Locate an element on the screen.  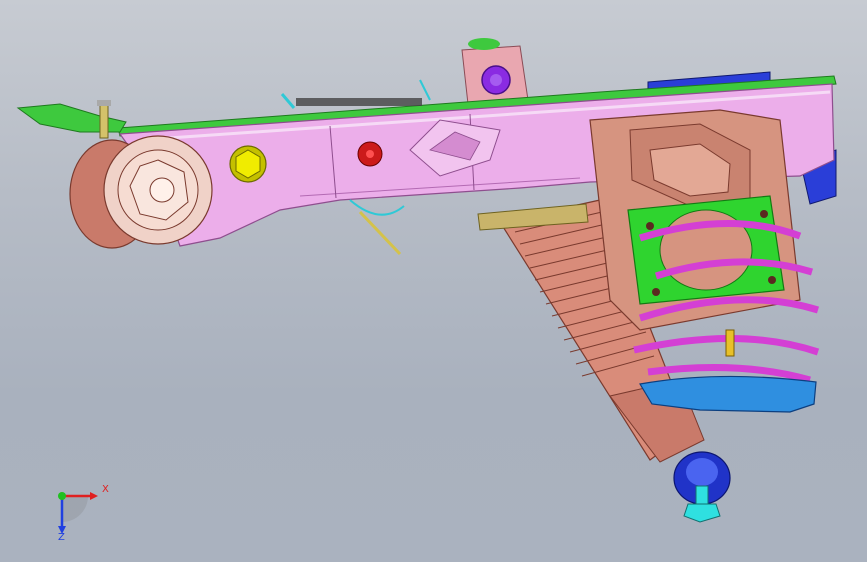
upper-bolt-tower is located at coordinates (495, 71).